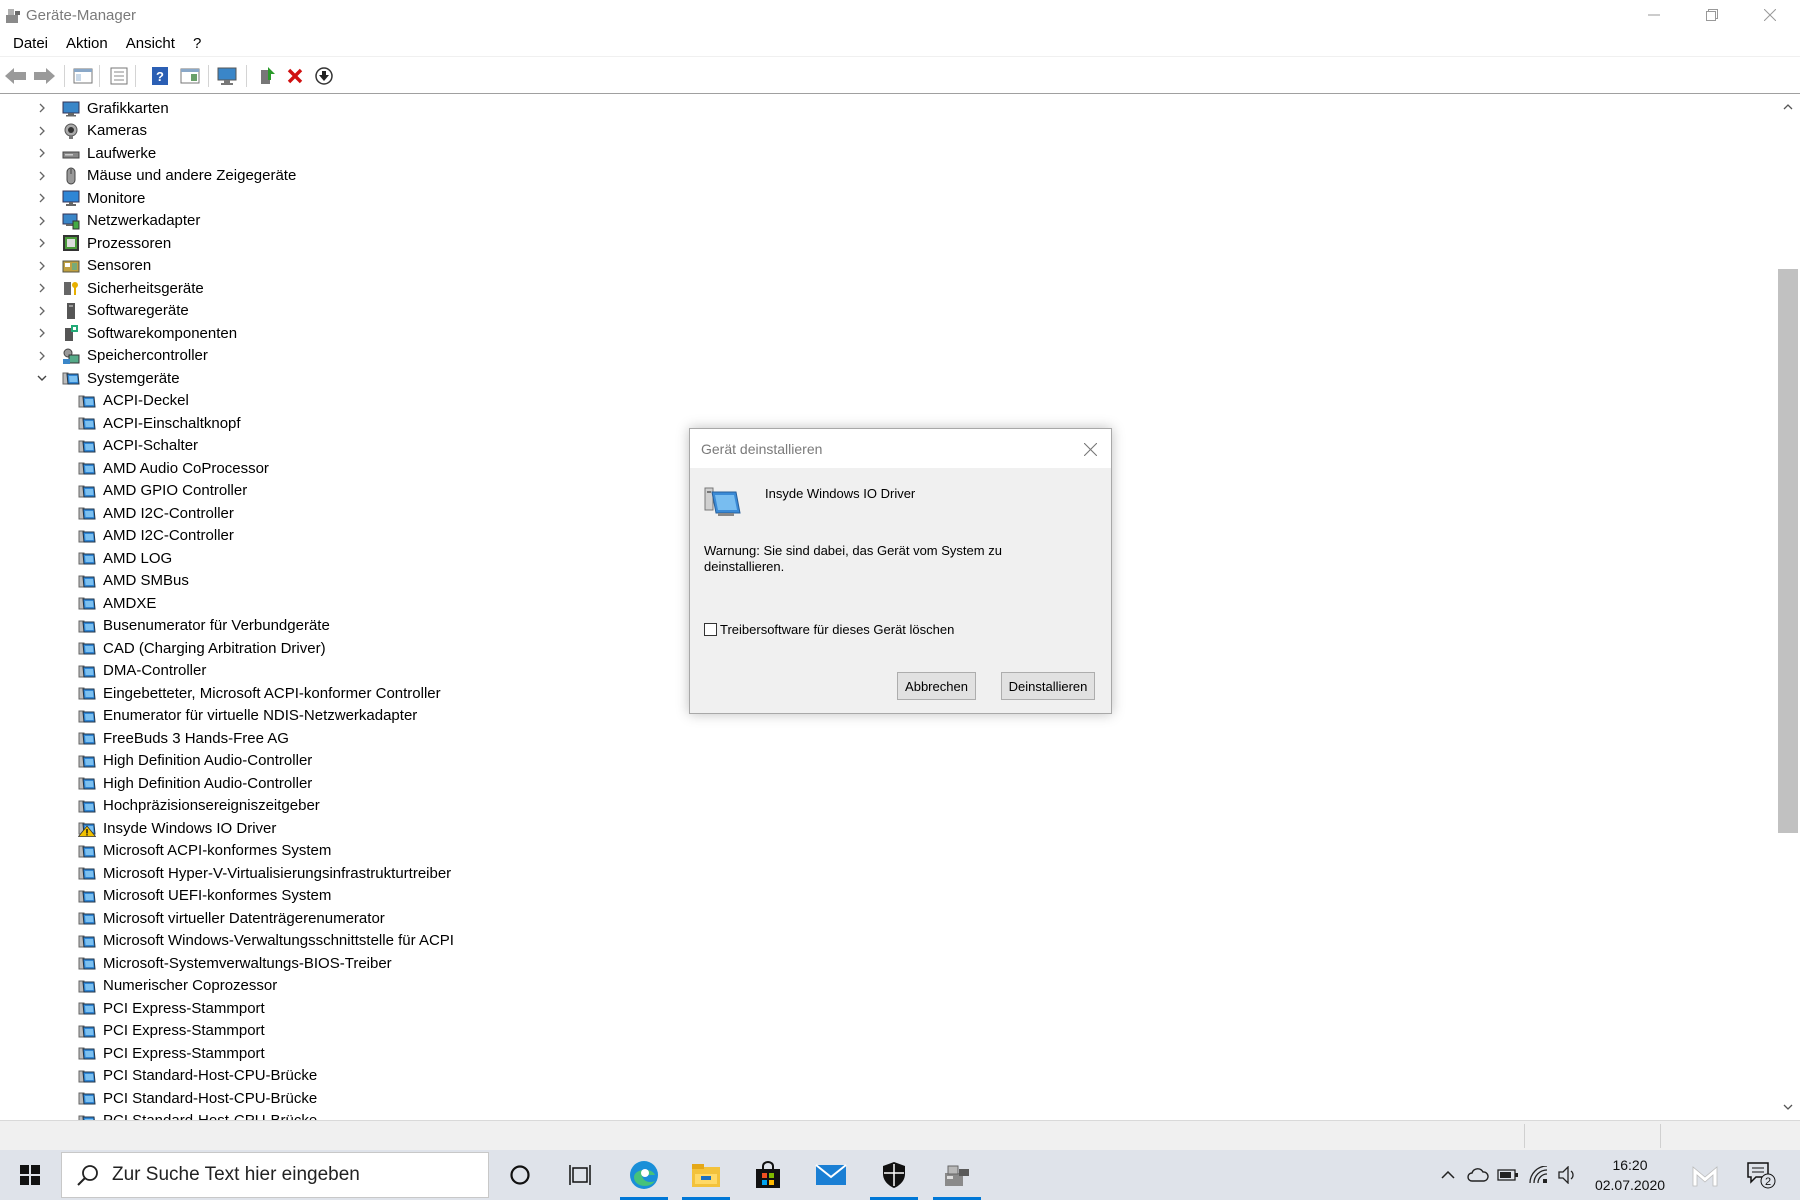 The image size is (1800, 1200). I want to click on device-manager-taskbar-button, so click(957, 1175).